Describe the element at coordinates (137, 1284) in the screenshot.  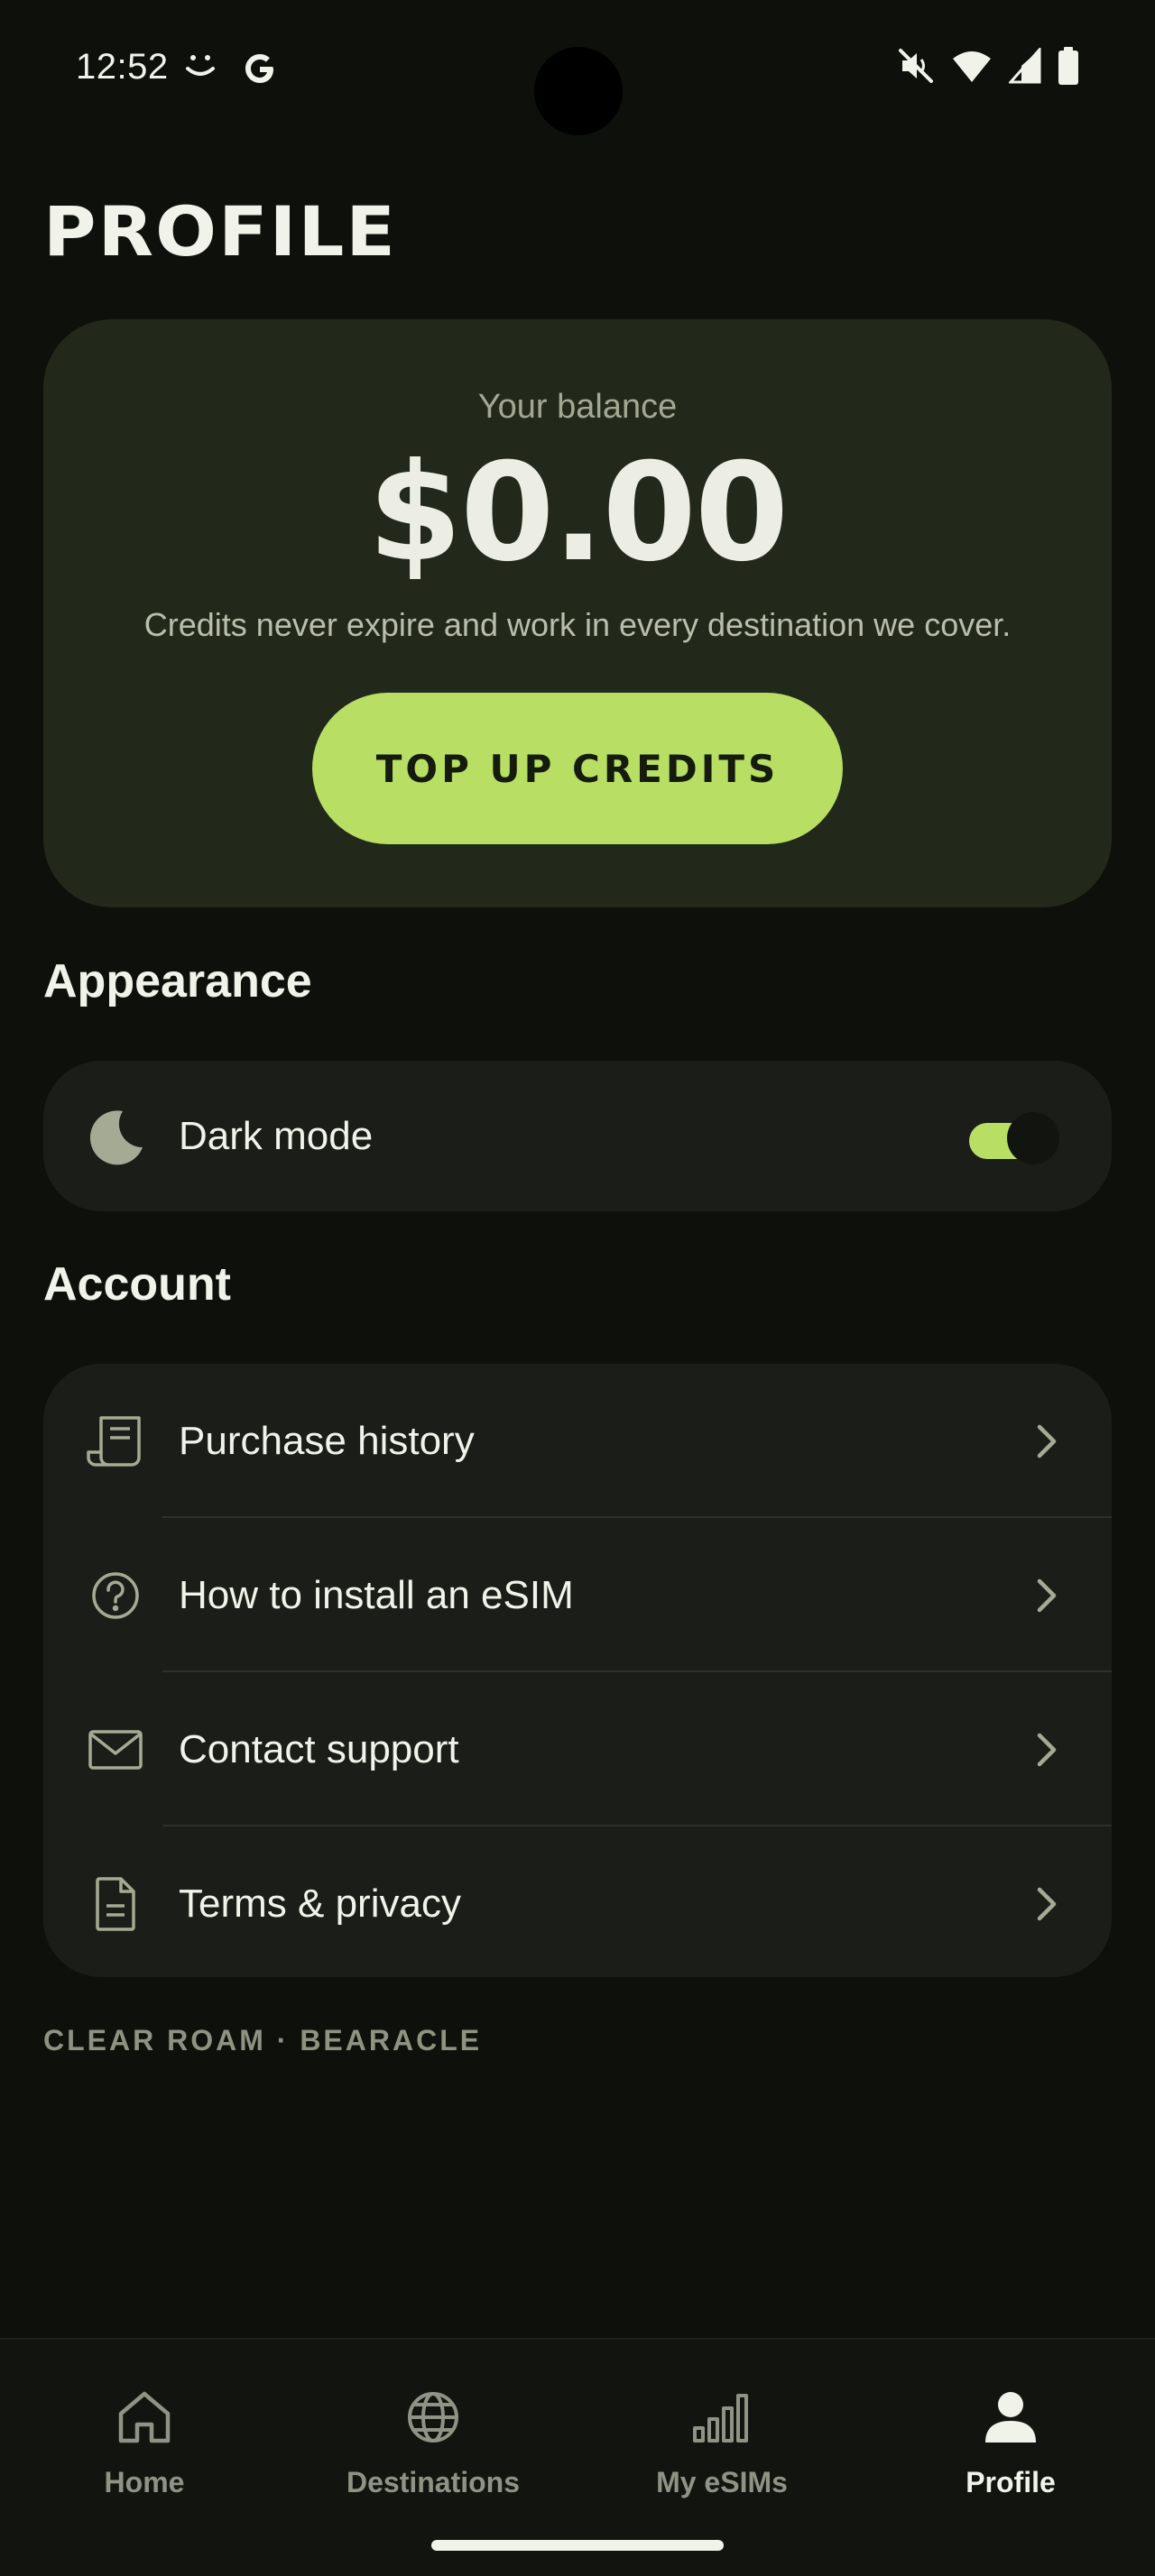
I see `account-heading: Account` at that location.